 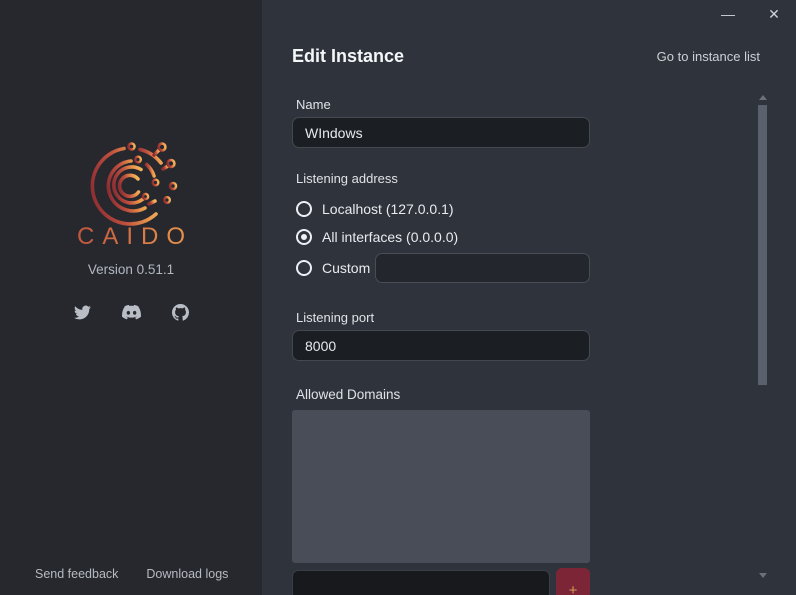 What do you see at coordinates (187, 574) in the screenshot?
I see `download-logs-link: Download logs` at bounding box center [187, 574].